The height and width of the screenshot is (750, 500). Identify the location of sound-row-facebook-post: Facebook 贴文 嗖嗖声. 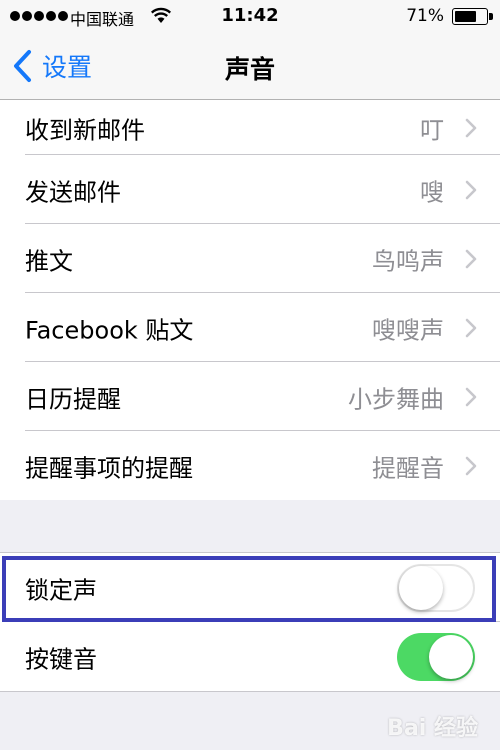
(250, 327).